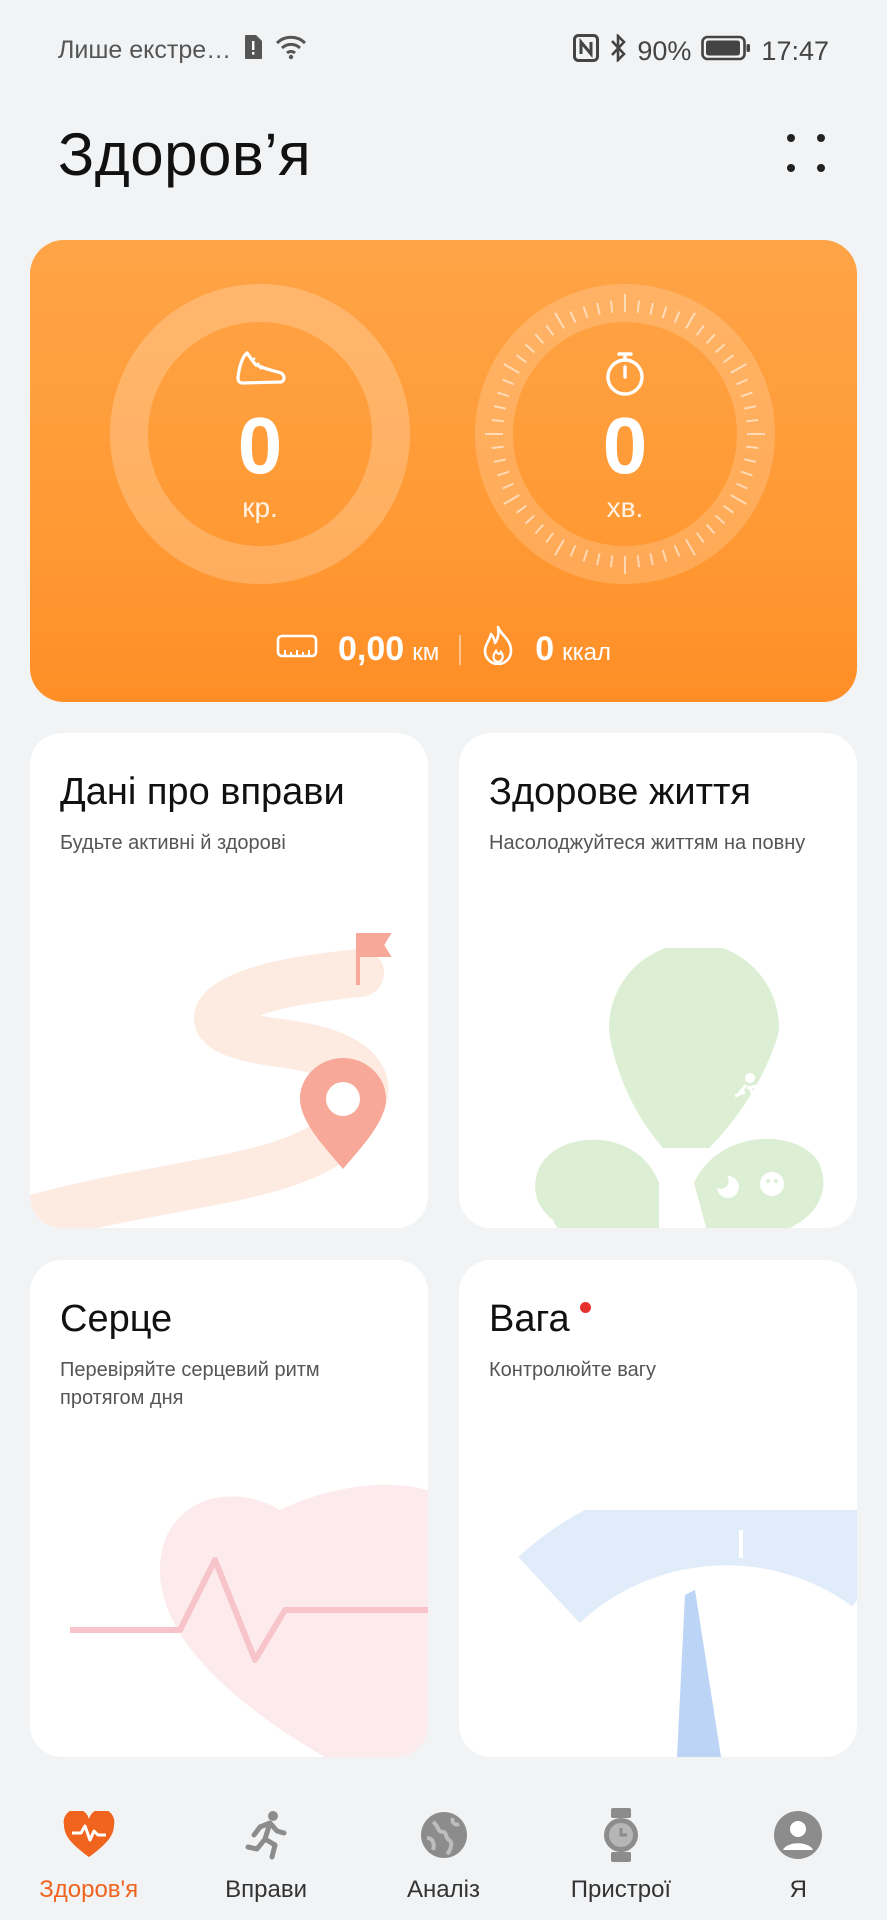 The height and width of the screenshot is (1920, 887). Describe the element at coordinates (658, 1508) in the screenshot. I see `weight-card: Вага Контролюйте вагу` at that location.